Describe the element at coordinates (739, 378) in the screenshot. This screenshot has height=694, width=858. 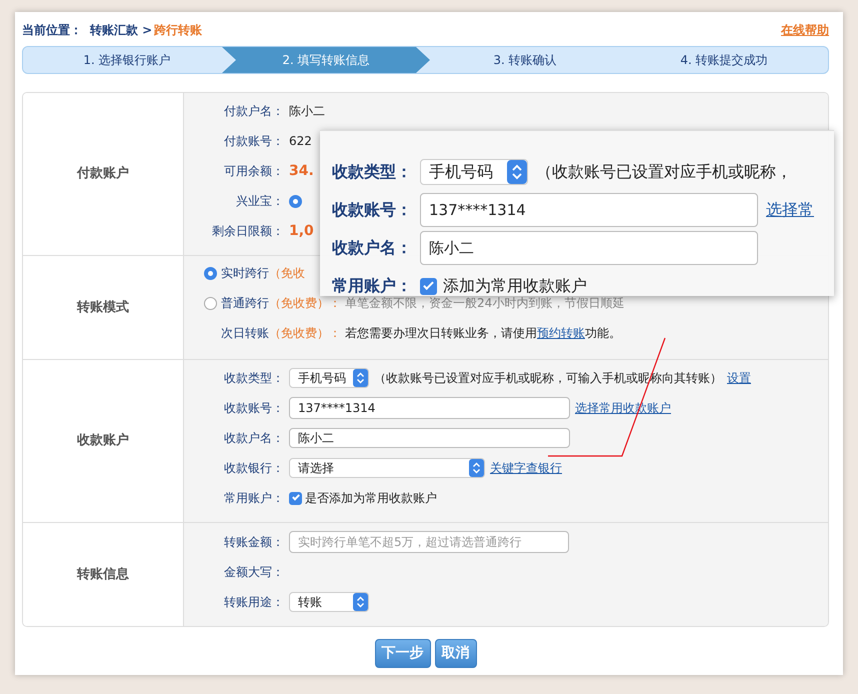
I see `link: 设置` at that location.